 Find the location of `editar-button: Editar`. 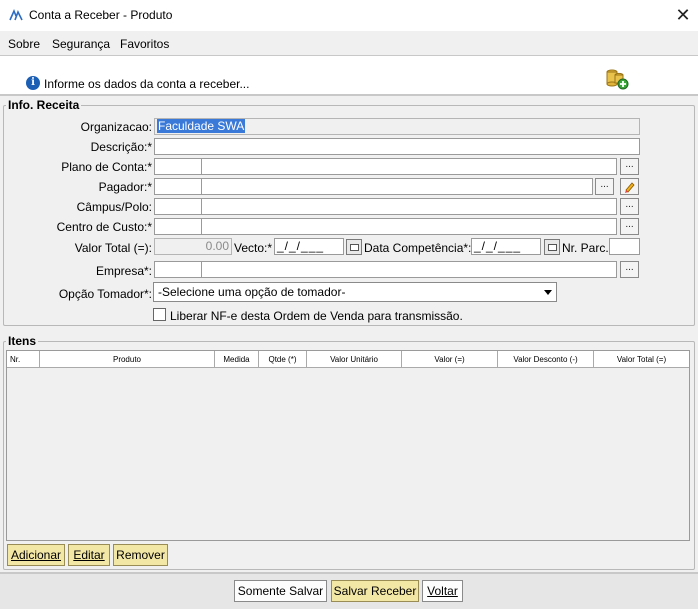

editar-button: Editar is located at coordinates (89, 555).